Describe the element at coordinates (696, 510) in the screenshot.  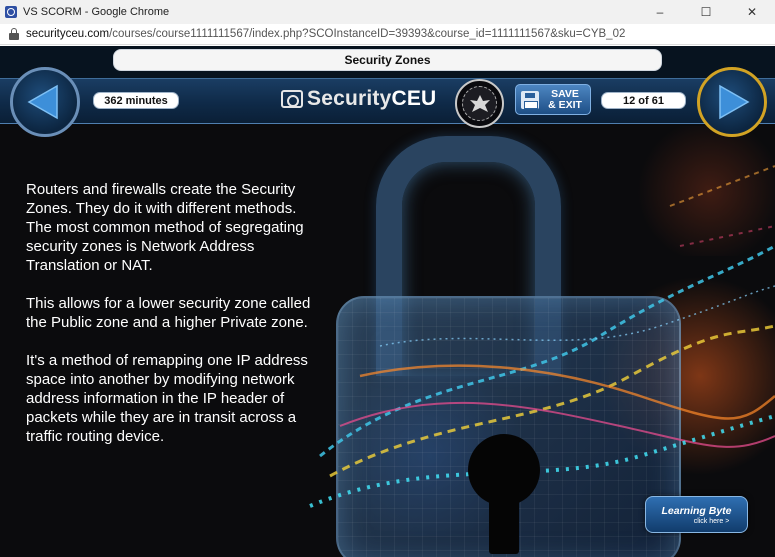
I see `learning-byte-title: Learning Byte` at that location.